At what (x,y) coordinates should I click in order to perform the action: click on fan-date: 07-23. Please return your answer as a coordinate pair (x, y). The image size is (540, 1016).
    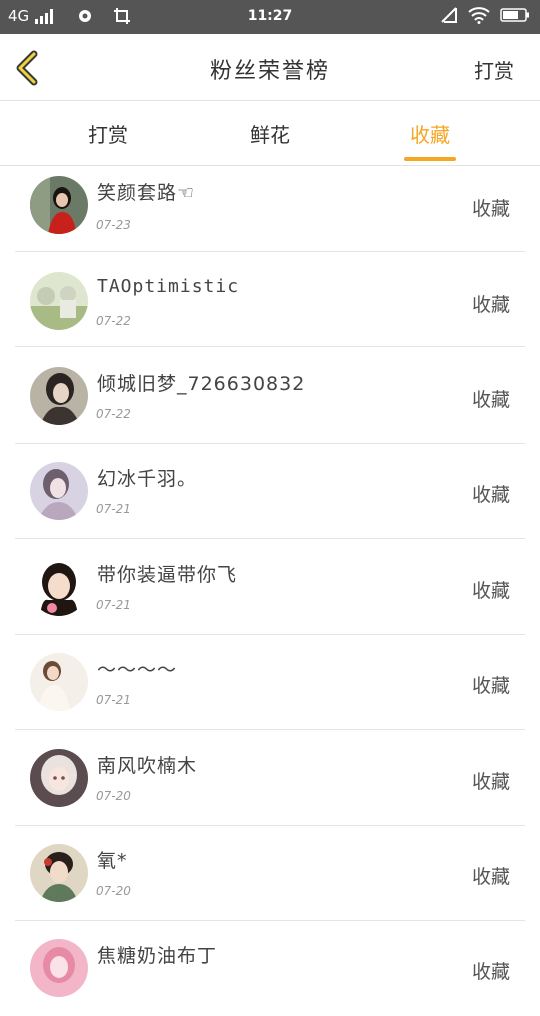
    Looking at the image, I should click on (113, 225).